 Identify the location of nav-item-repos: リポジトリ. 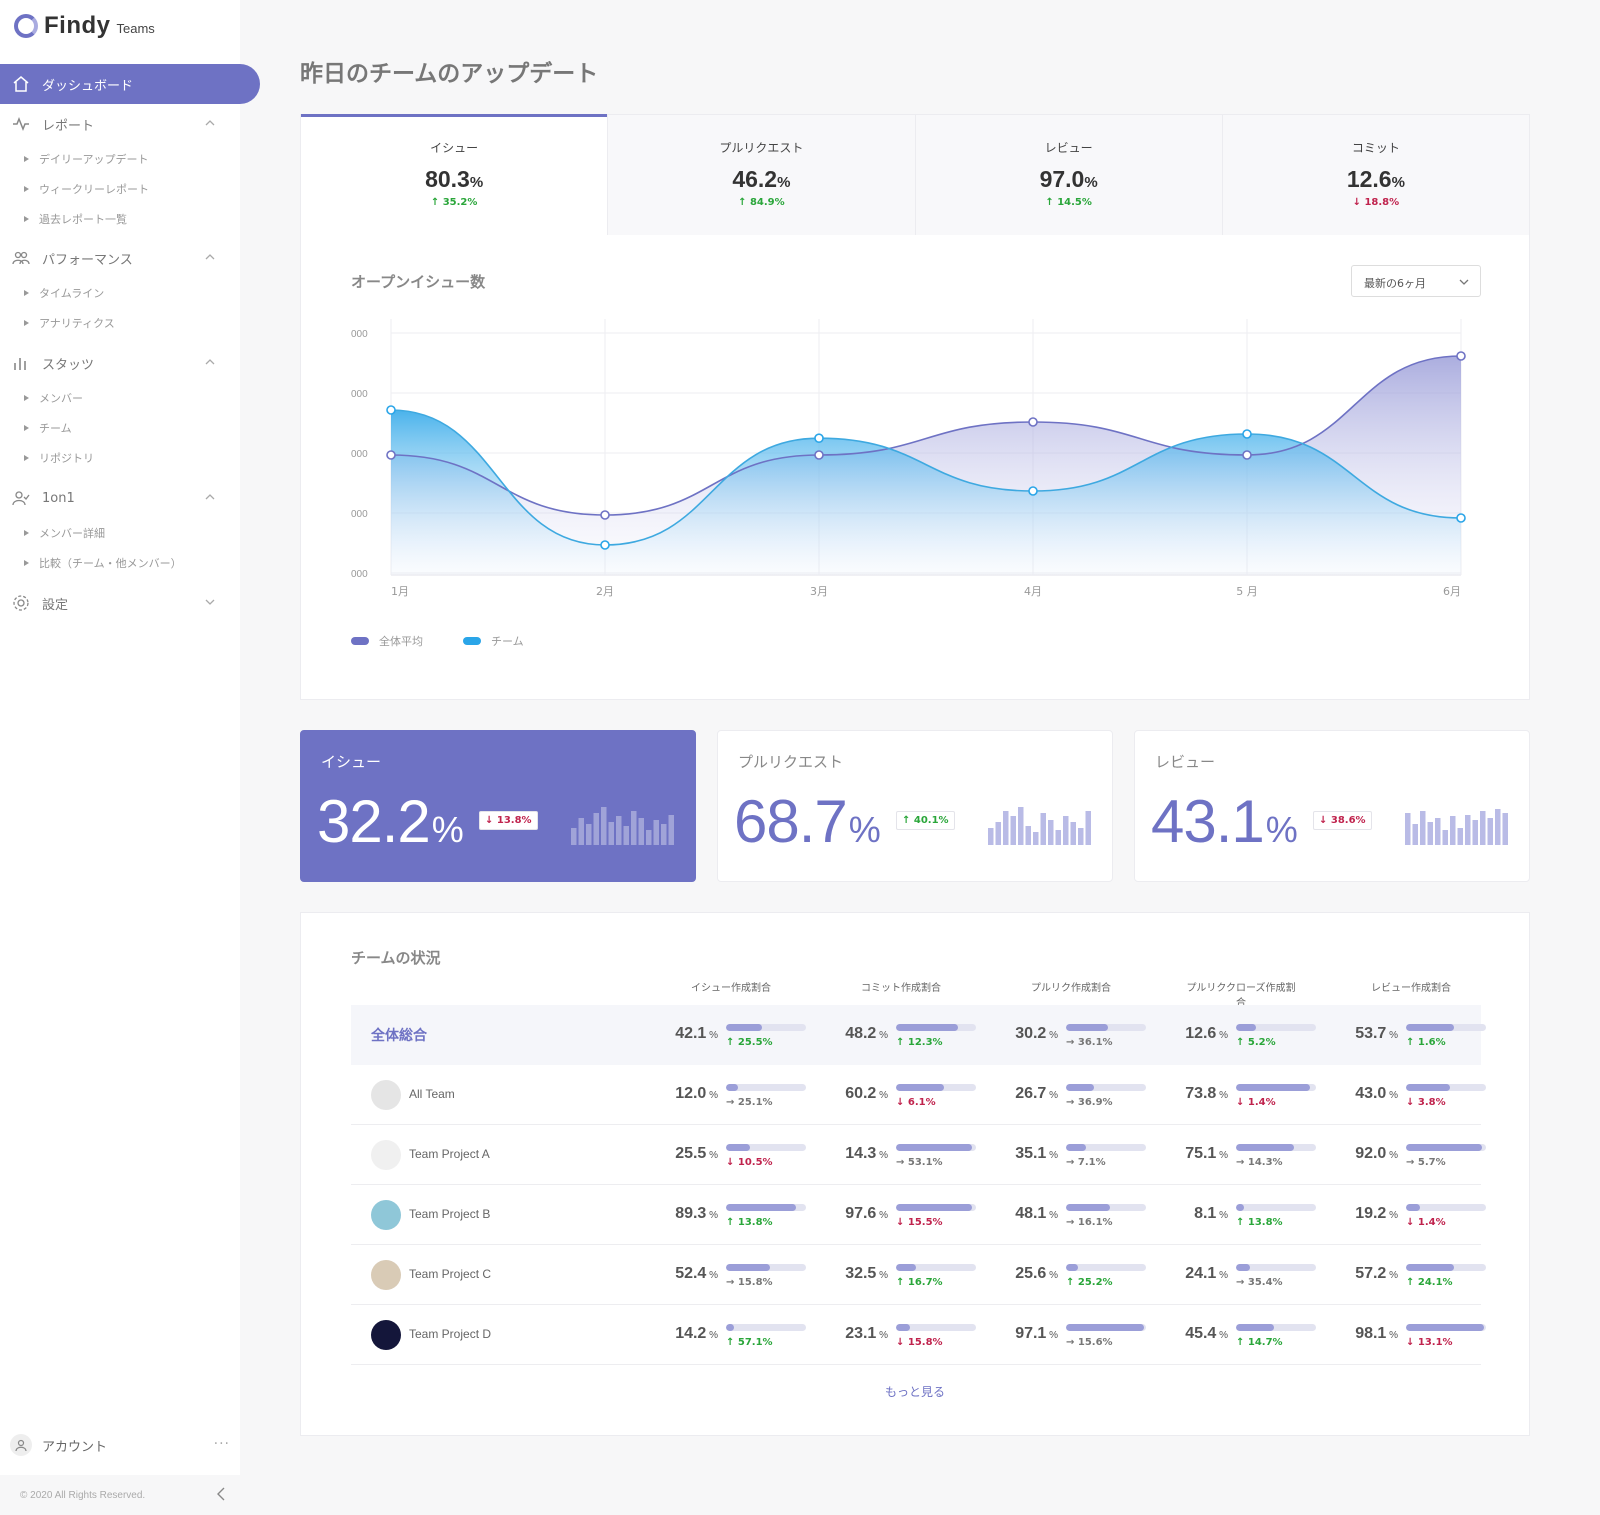
(59, 458).